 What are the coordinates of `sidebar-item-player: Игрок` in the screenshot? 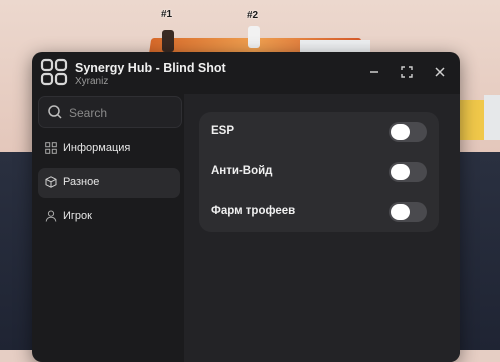 It's located at (109, 217).